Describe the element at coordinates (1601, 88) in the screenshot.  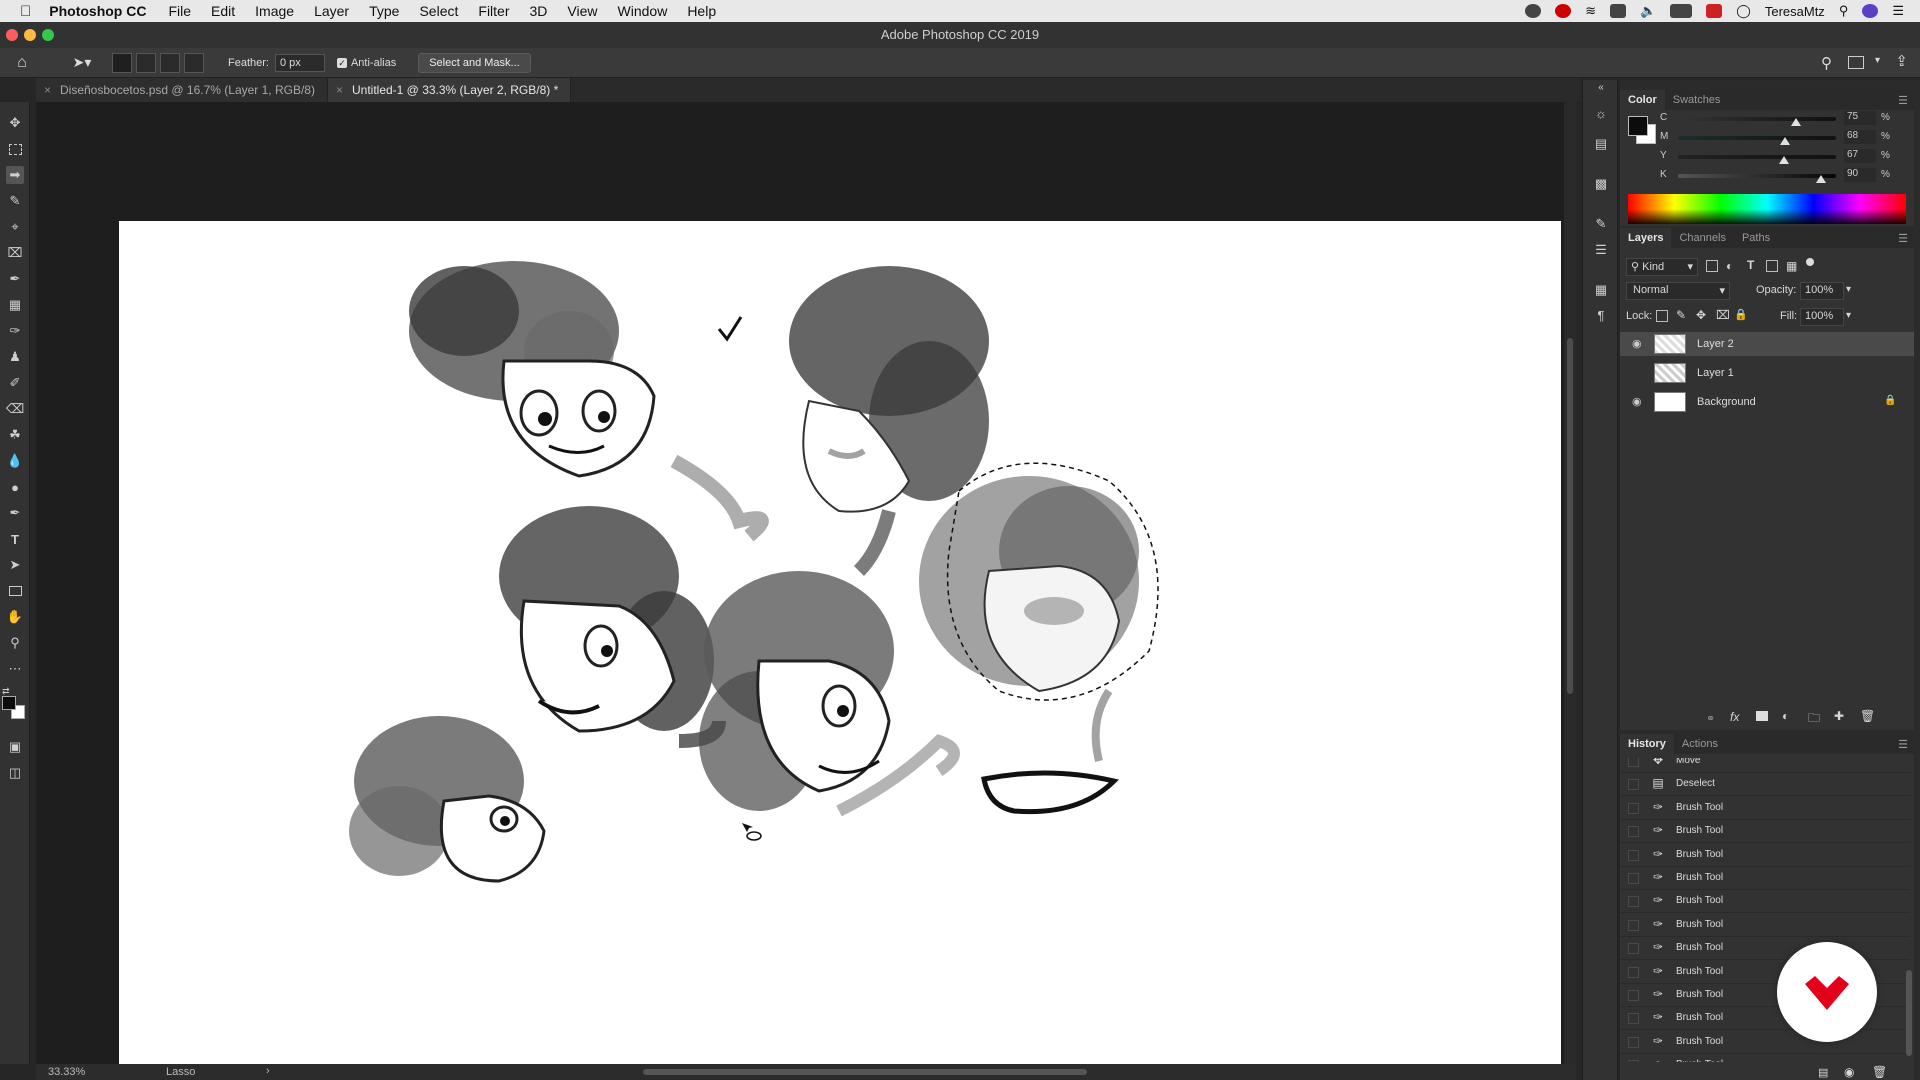
I see `collapse-icon: «` at that location.